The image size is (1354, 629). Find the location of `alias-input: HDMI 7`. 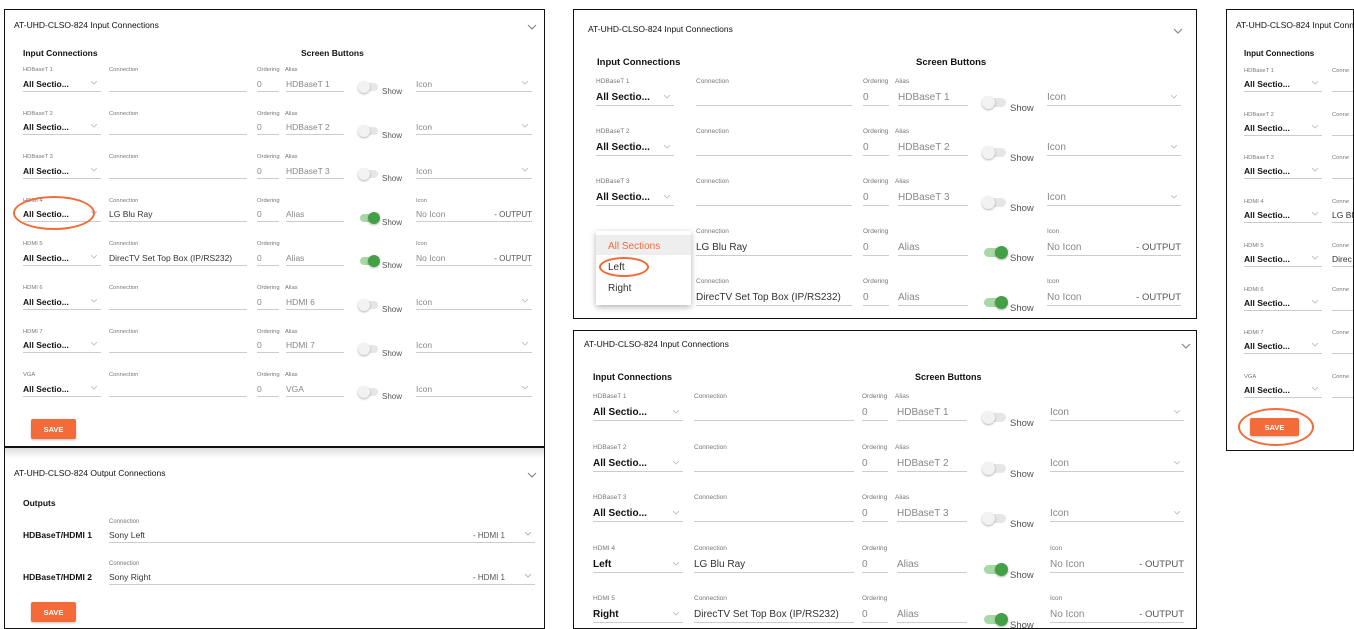

alias-input: HDMI 7 is located at coordinates (315, 346).